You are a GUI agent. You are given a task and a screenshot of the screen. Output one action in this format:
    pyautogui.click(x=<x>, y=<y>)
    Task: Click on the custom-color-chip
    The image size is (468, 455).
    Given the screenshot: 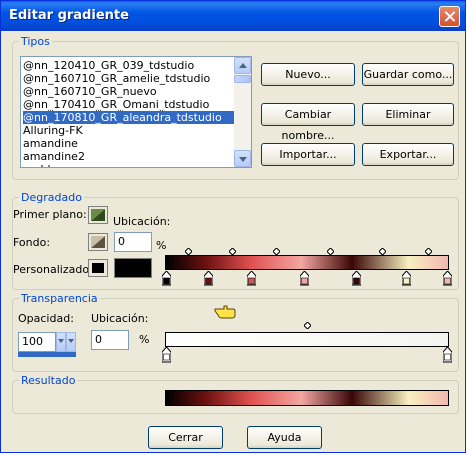 What is the action you would take?
    pyautogui.click(x=98, y=268)
    